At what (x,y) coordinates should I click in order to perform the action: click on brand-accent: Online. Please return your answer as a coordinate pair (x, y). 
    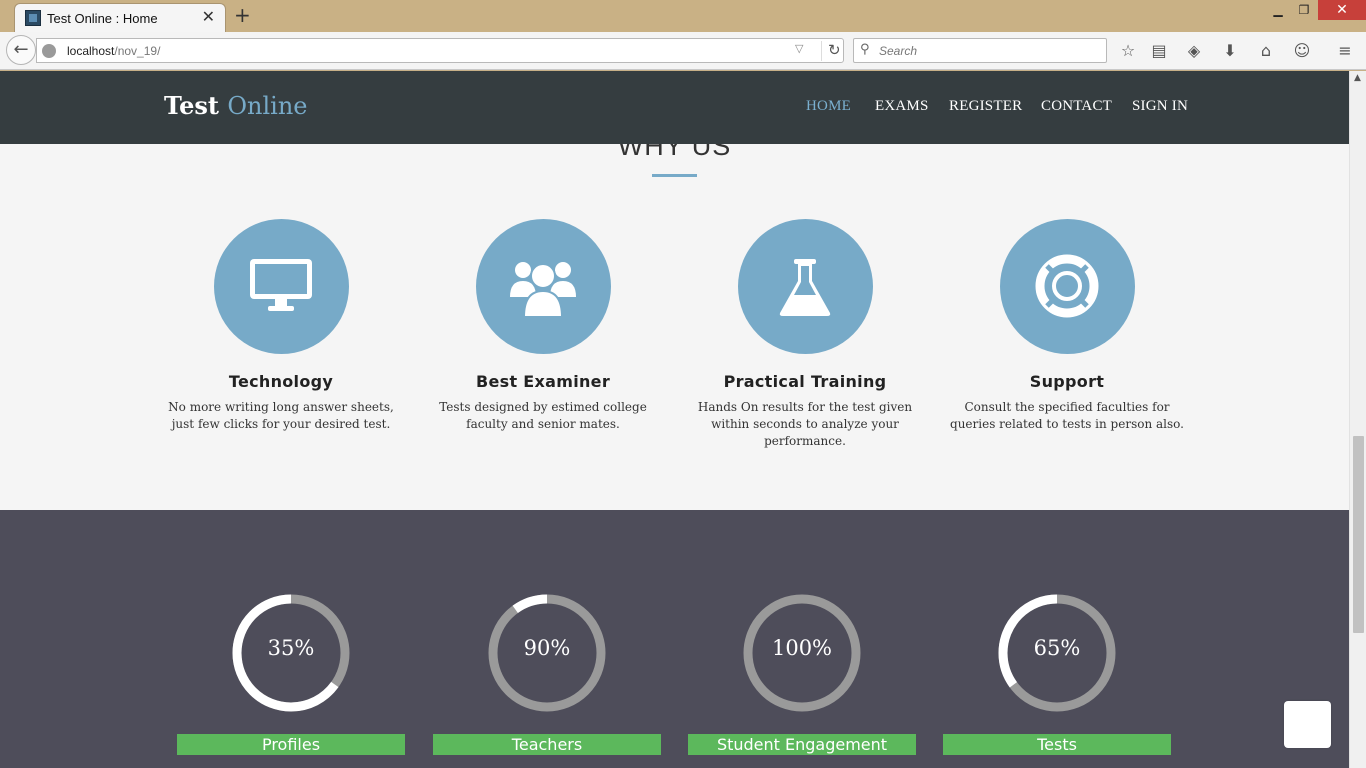
    Looking at the image, I should click on (267, 106).